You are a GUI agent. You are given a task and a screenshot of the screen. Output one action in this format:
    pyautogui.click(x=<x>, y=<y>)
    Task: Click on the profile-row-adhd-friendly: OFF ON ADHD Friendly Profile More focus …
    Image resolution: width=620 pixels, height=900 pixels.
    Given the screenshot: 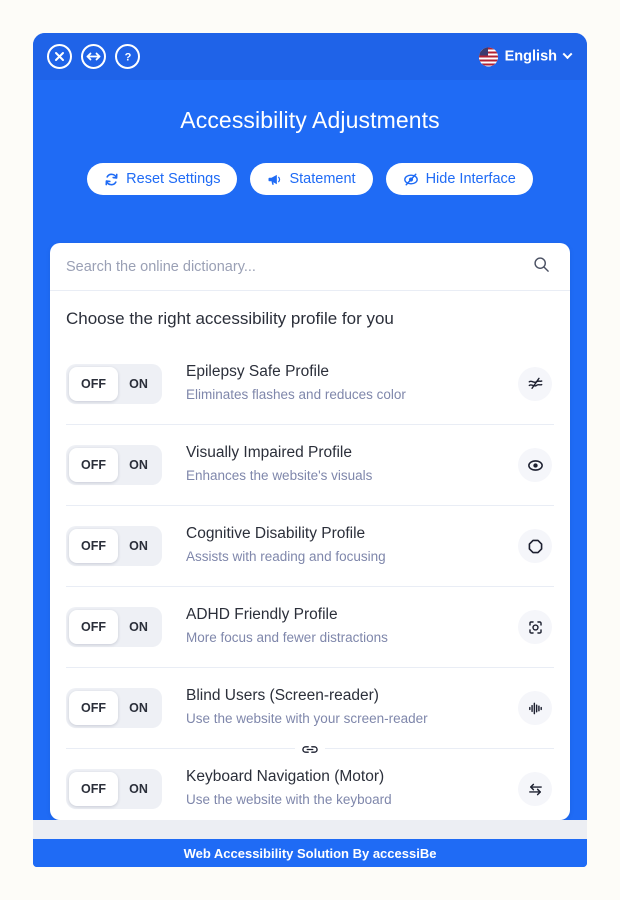 What is the action you would take?
    pyautogui.click(x=310, y=626)
    